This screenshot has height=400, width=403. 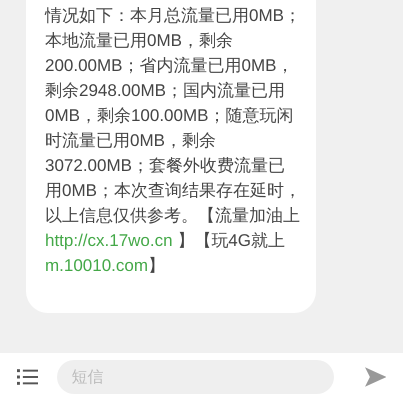 I want to click on link: http://cx.17wo.cn, so click(x=109, y=240).